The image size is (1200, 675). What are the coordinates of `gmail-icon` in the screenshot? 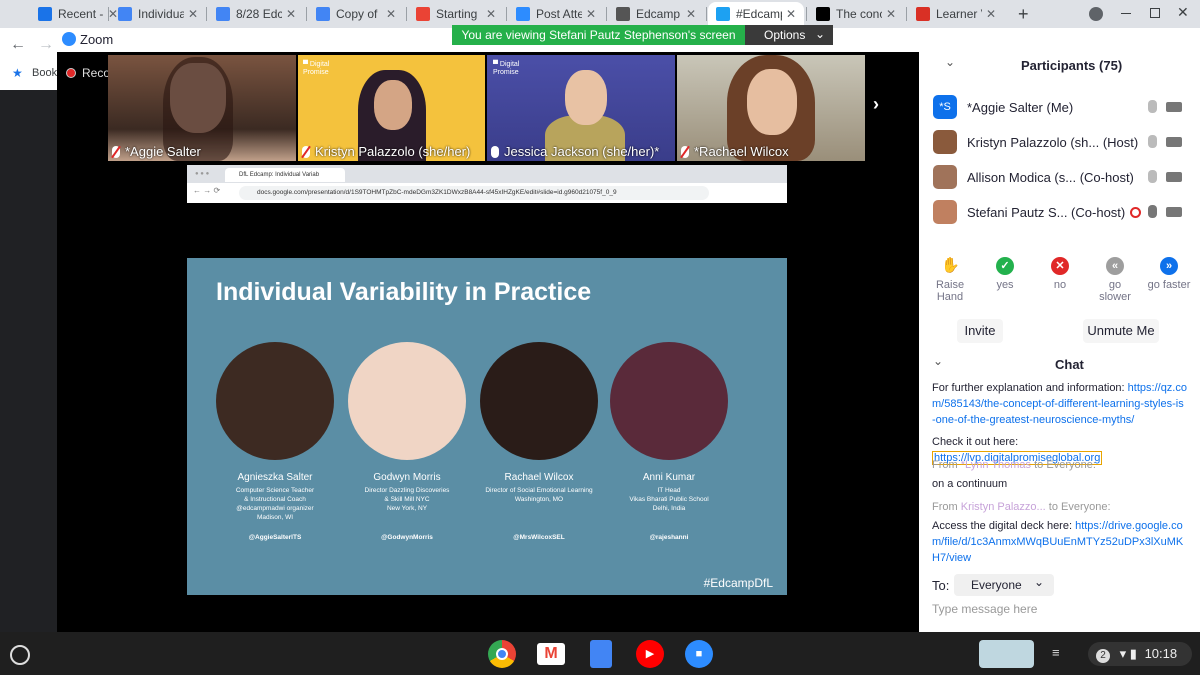 It's located at (423, 14).